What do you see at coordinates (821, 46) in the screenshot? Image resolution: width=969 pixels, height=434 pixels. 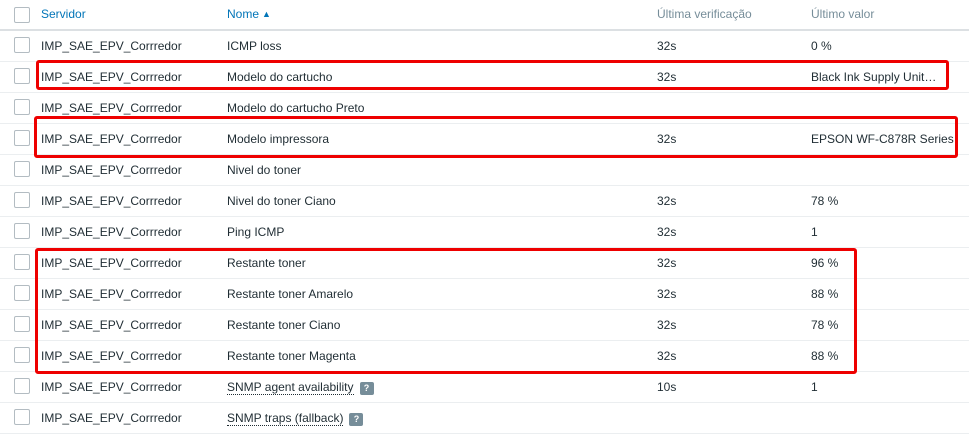 I see `last-value: 0 %` at bounding box center [821, 46].